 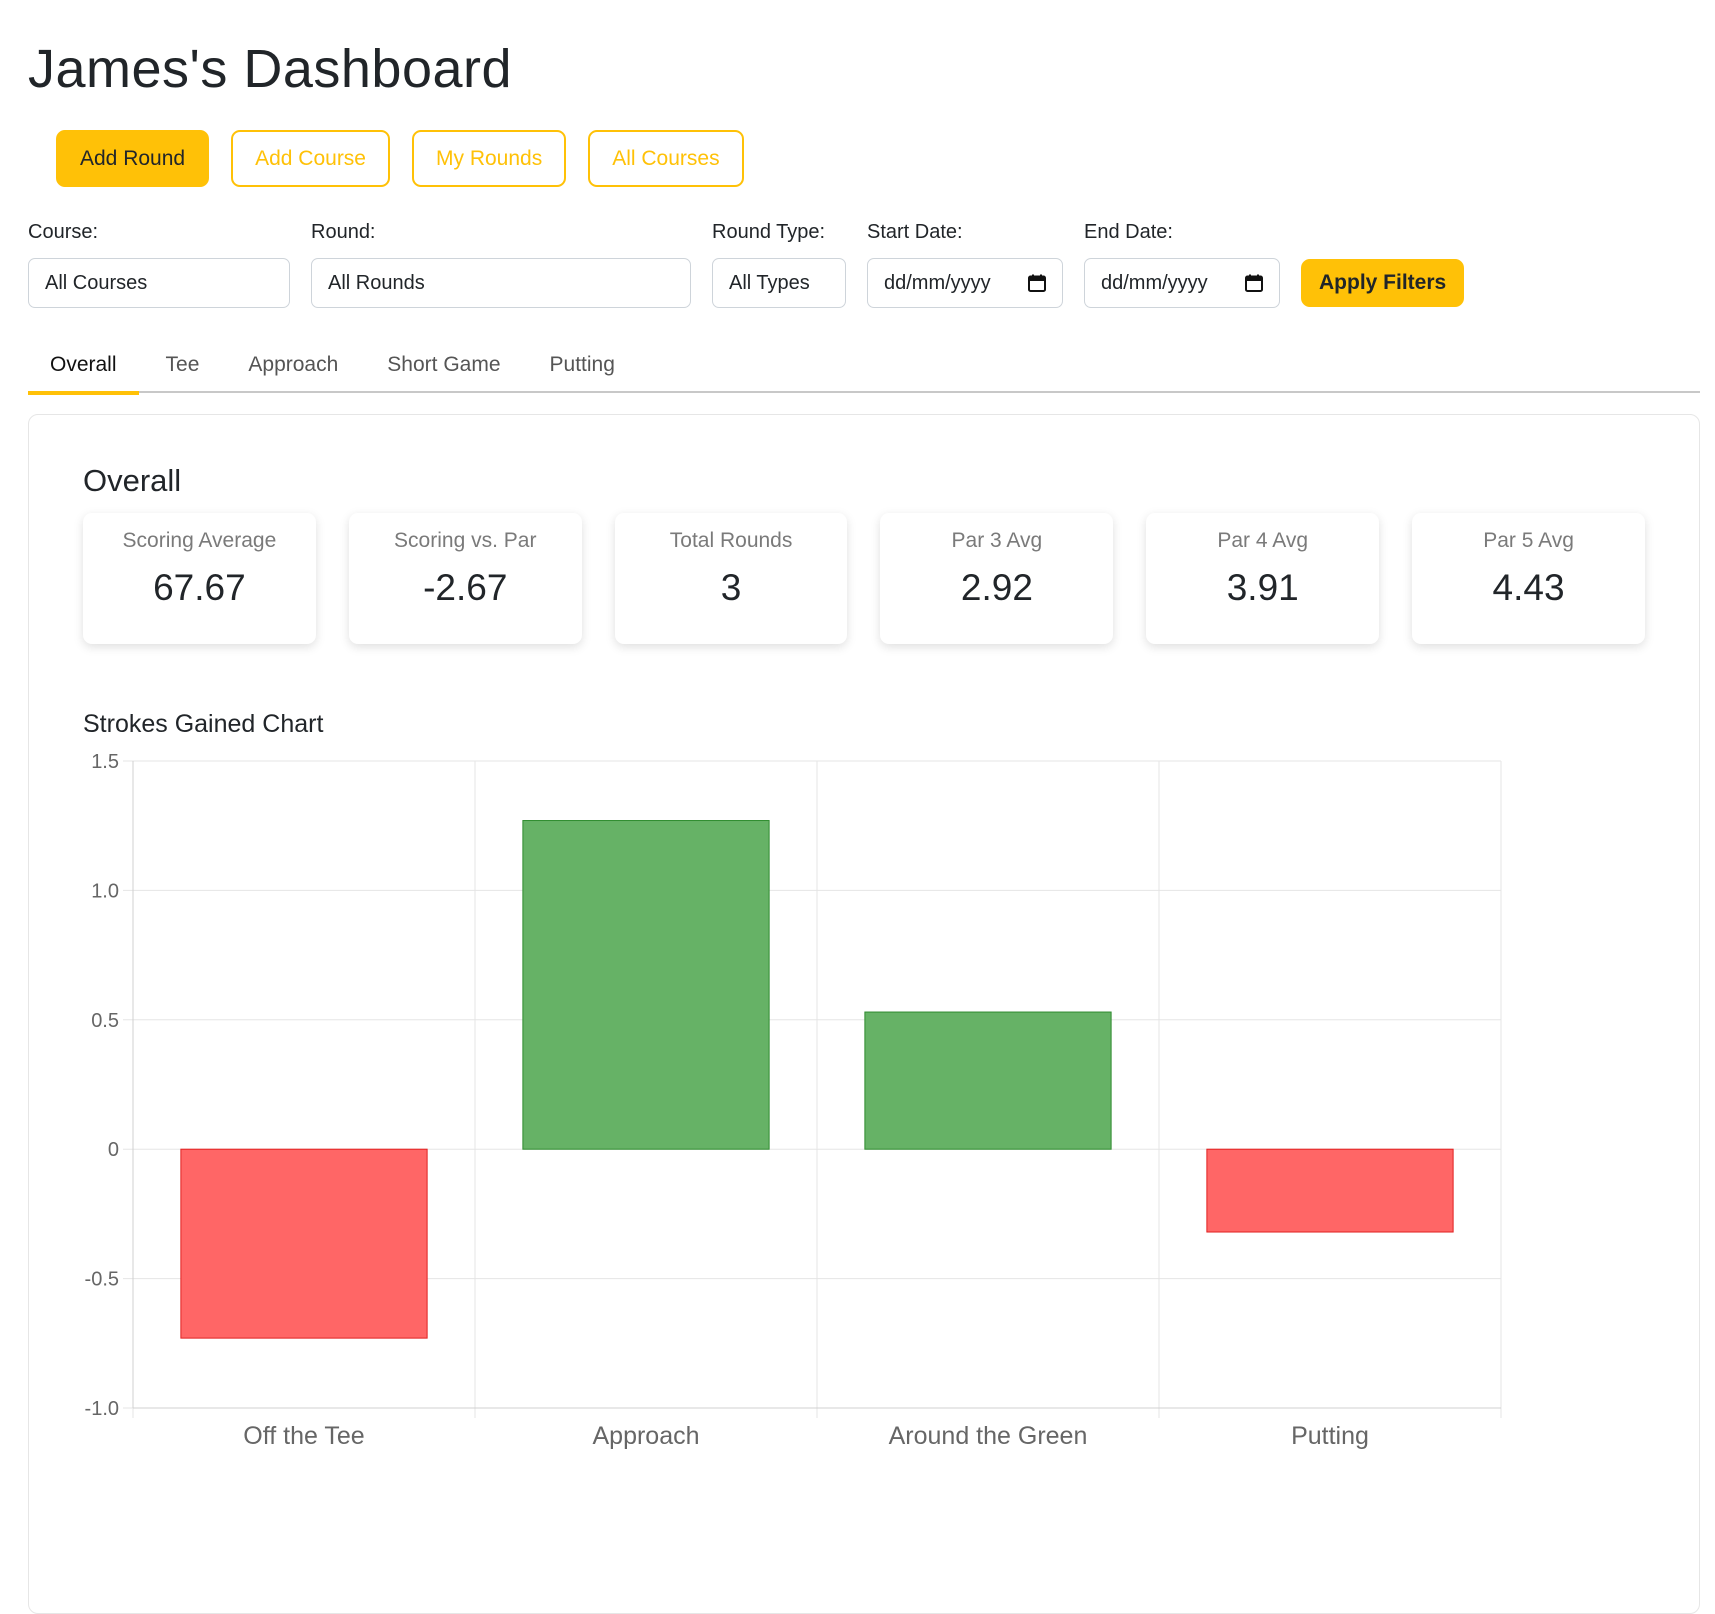 I want to click on stat-label: Par 3 Avg, so click(x=997, y=540).